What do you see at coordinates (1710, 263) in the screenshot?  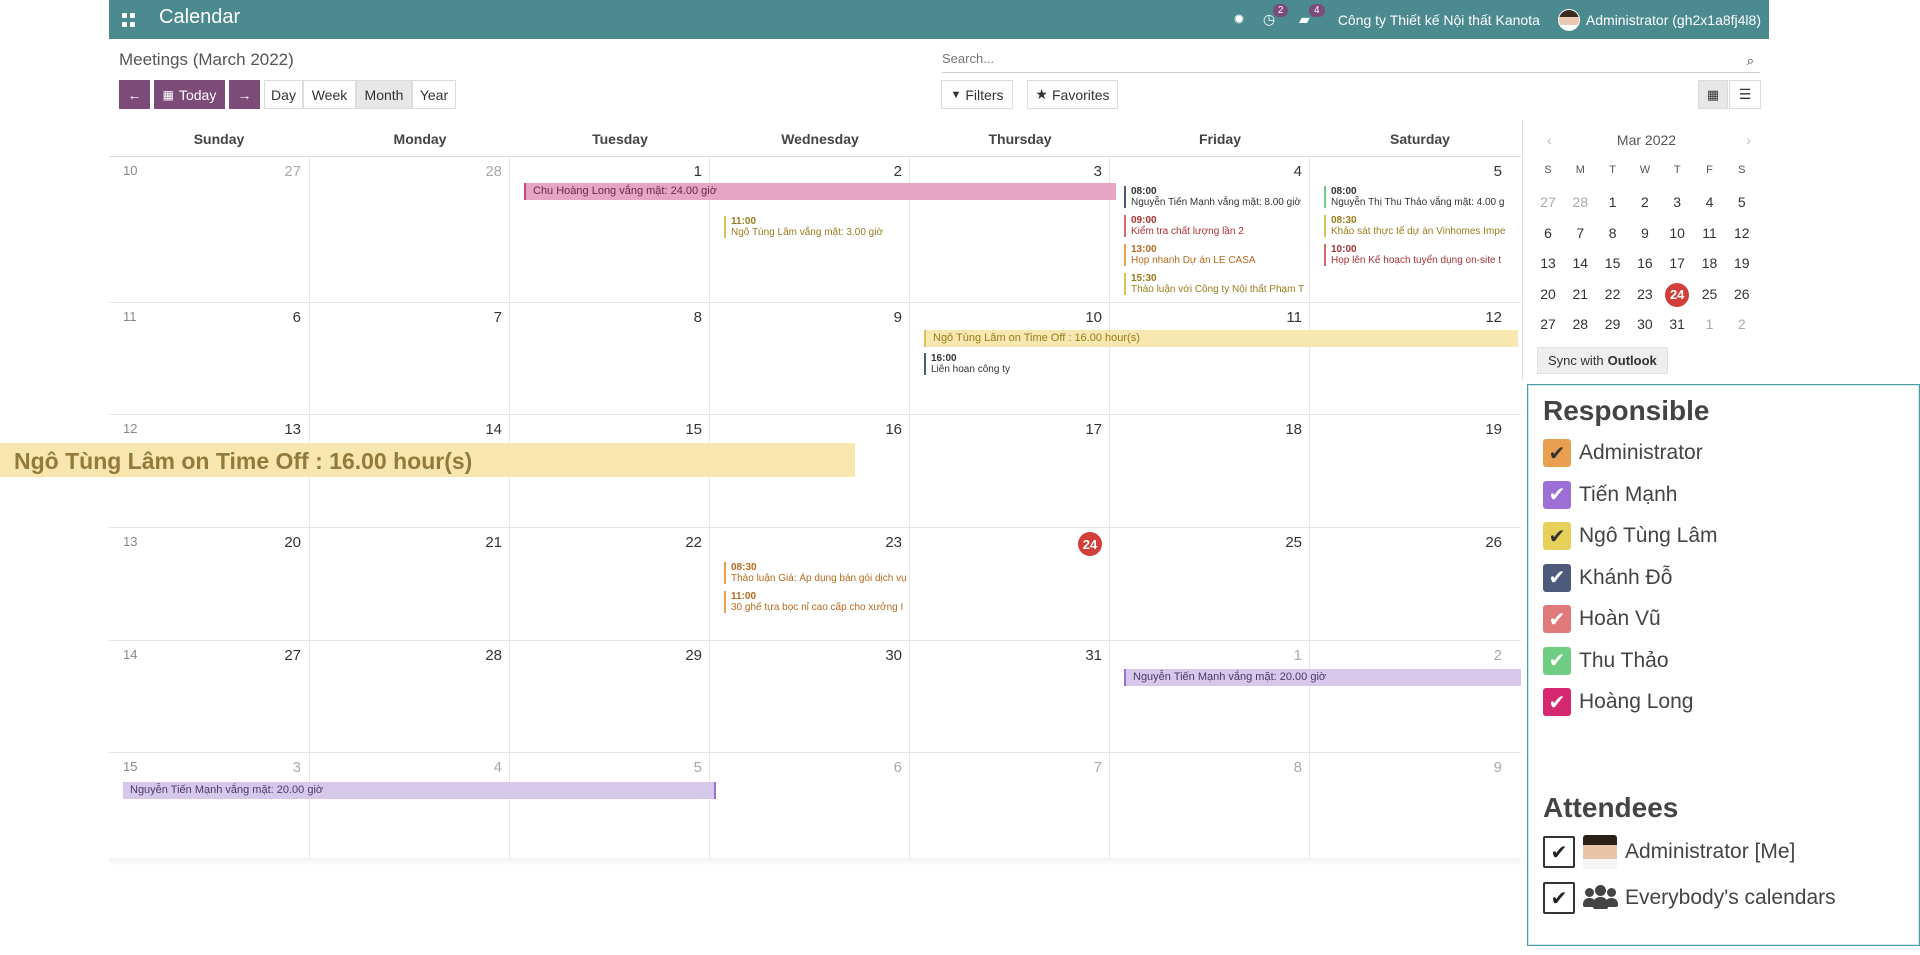 I see `mini-day: 18` at bounding box center [1710, 263].